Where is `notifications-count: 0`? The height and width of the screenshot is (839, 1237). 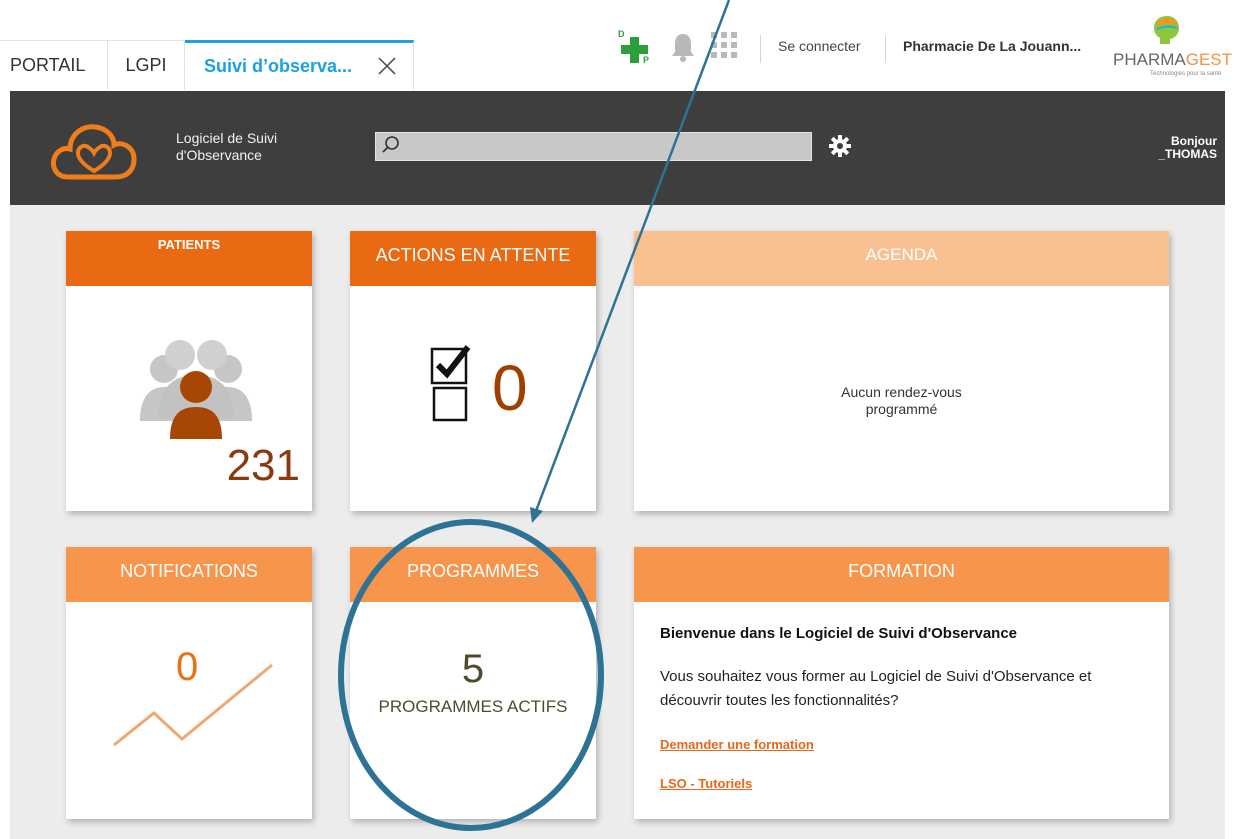
notifications-count: 0 is located at coordinates (187, 667).